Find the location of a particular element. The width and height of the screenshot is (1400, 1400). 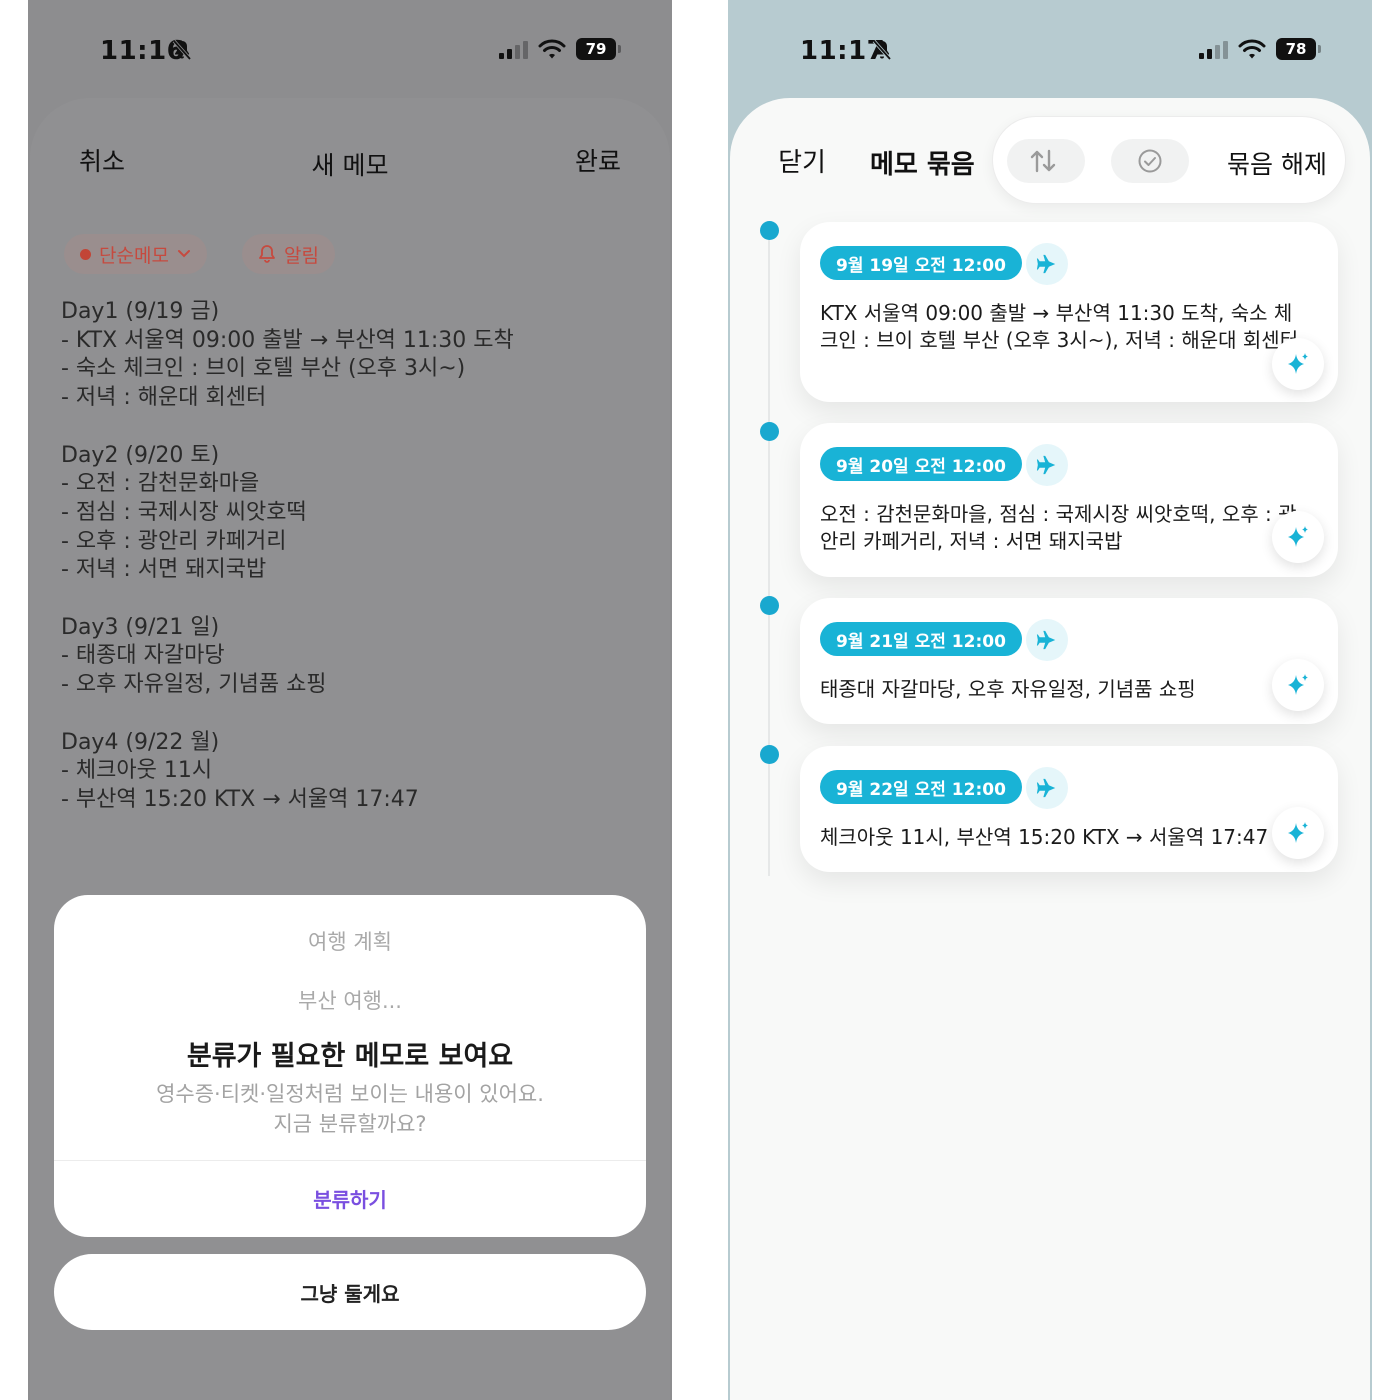

ungroup-button: 묶음 해제 is located at coordinates (1277, 163).